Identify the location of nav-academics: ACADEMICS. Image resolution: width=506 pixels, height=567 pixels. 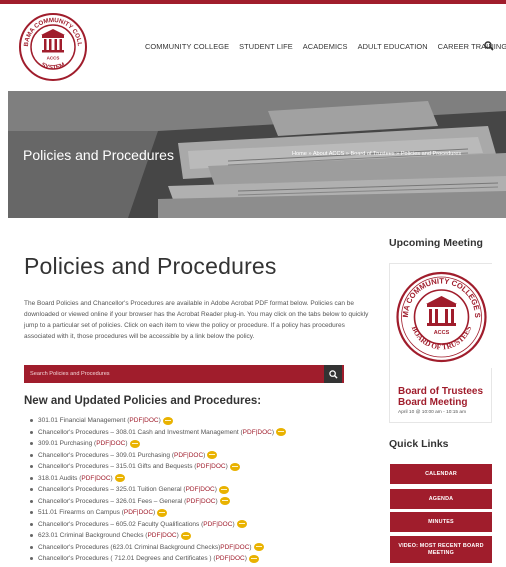
(325, 46).